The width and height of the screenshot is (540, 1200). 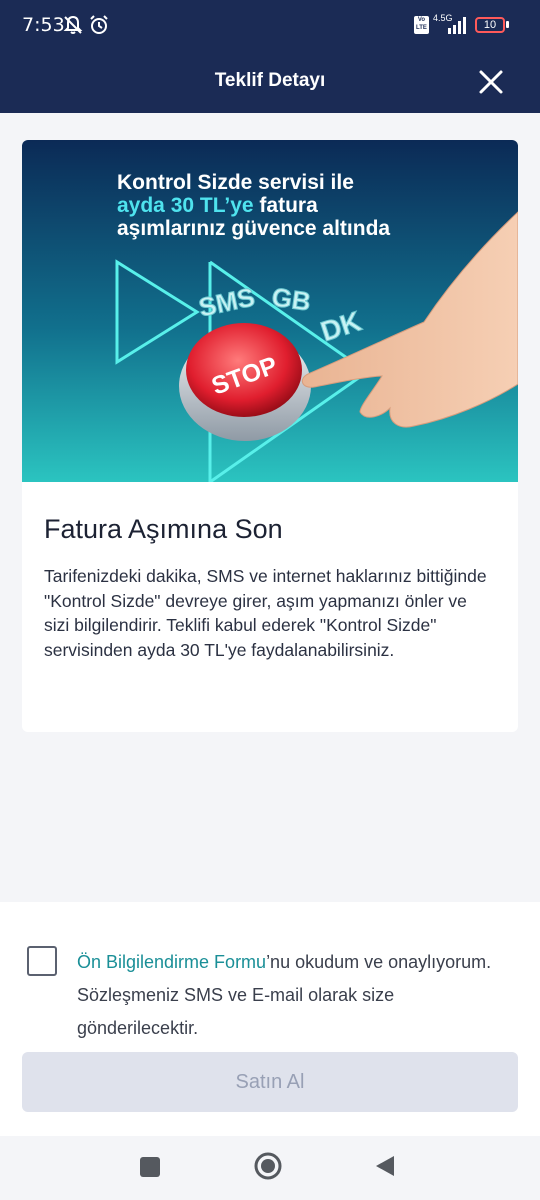 What do you see at coordinates (150, 1167) in the screenshot?
I see `recent-apps-icon` at bounding box center [150, 1167].